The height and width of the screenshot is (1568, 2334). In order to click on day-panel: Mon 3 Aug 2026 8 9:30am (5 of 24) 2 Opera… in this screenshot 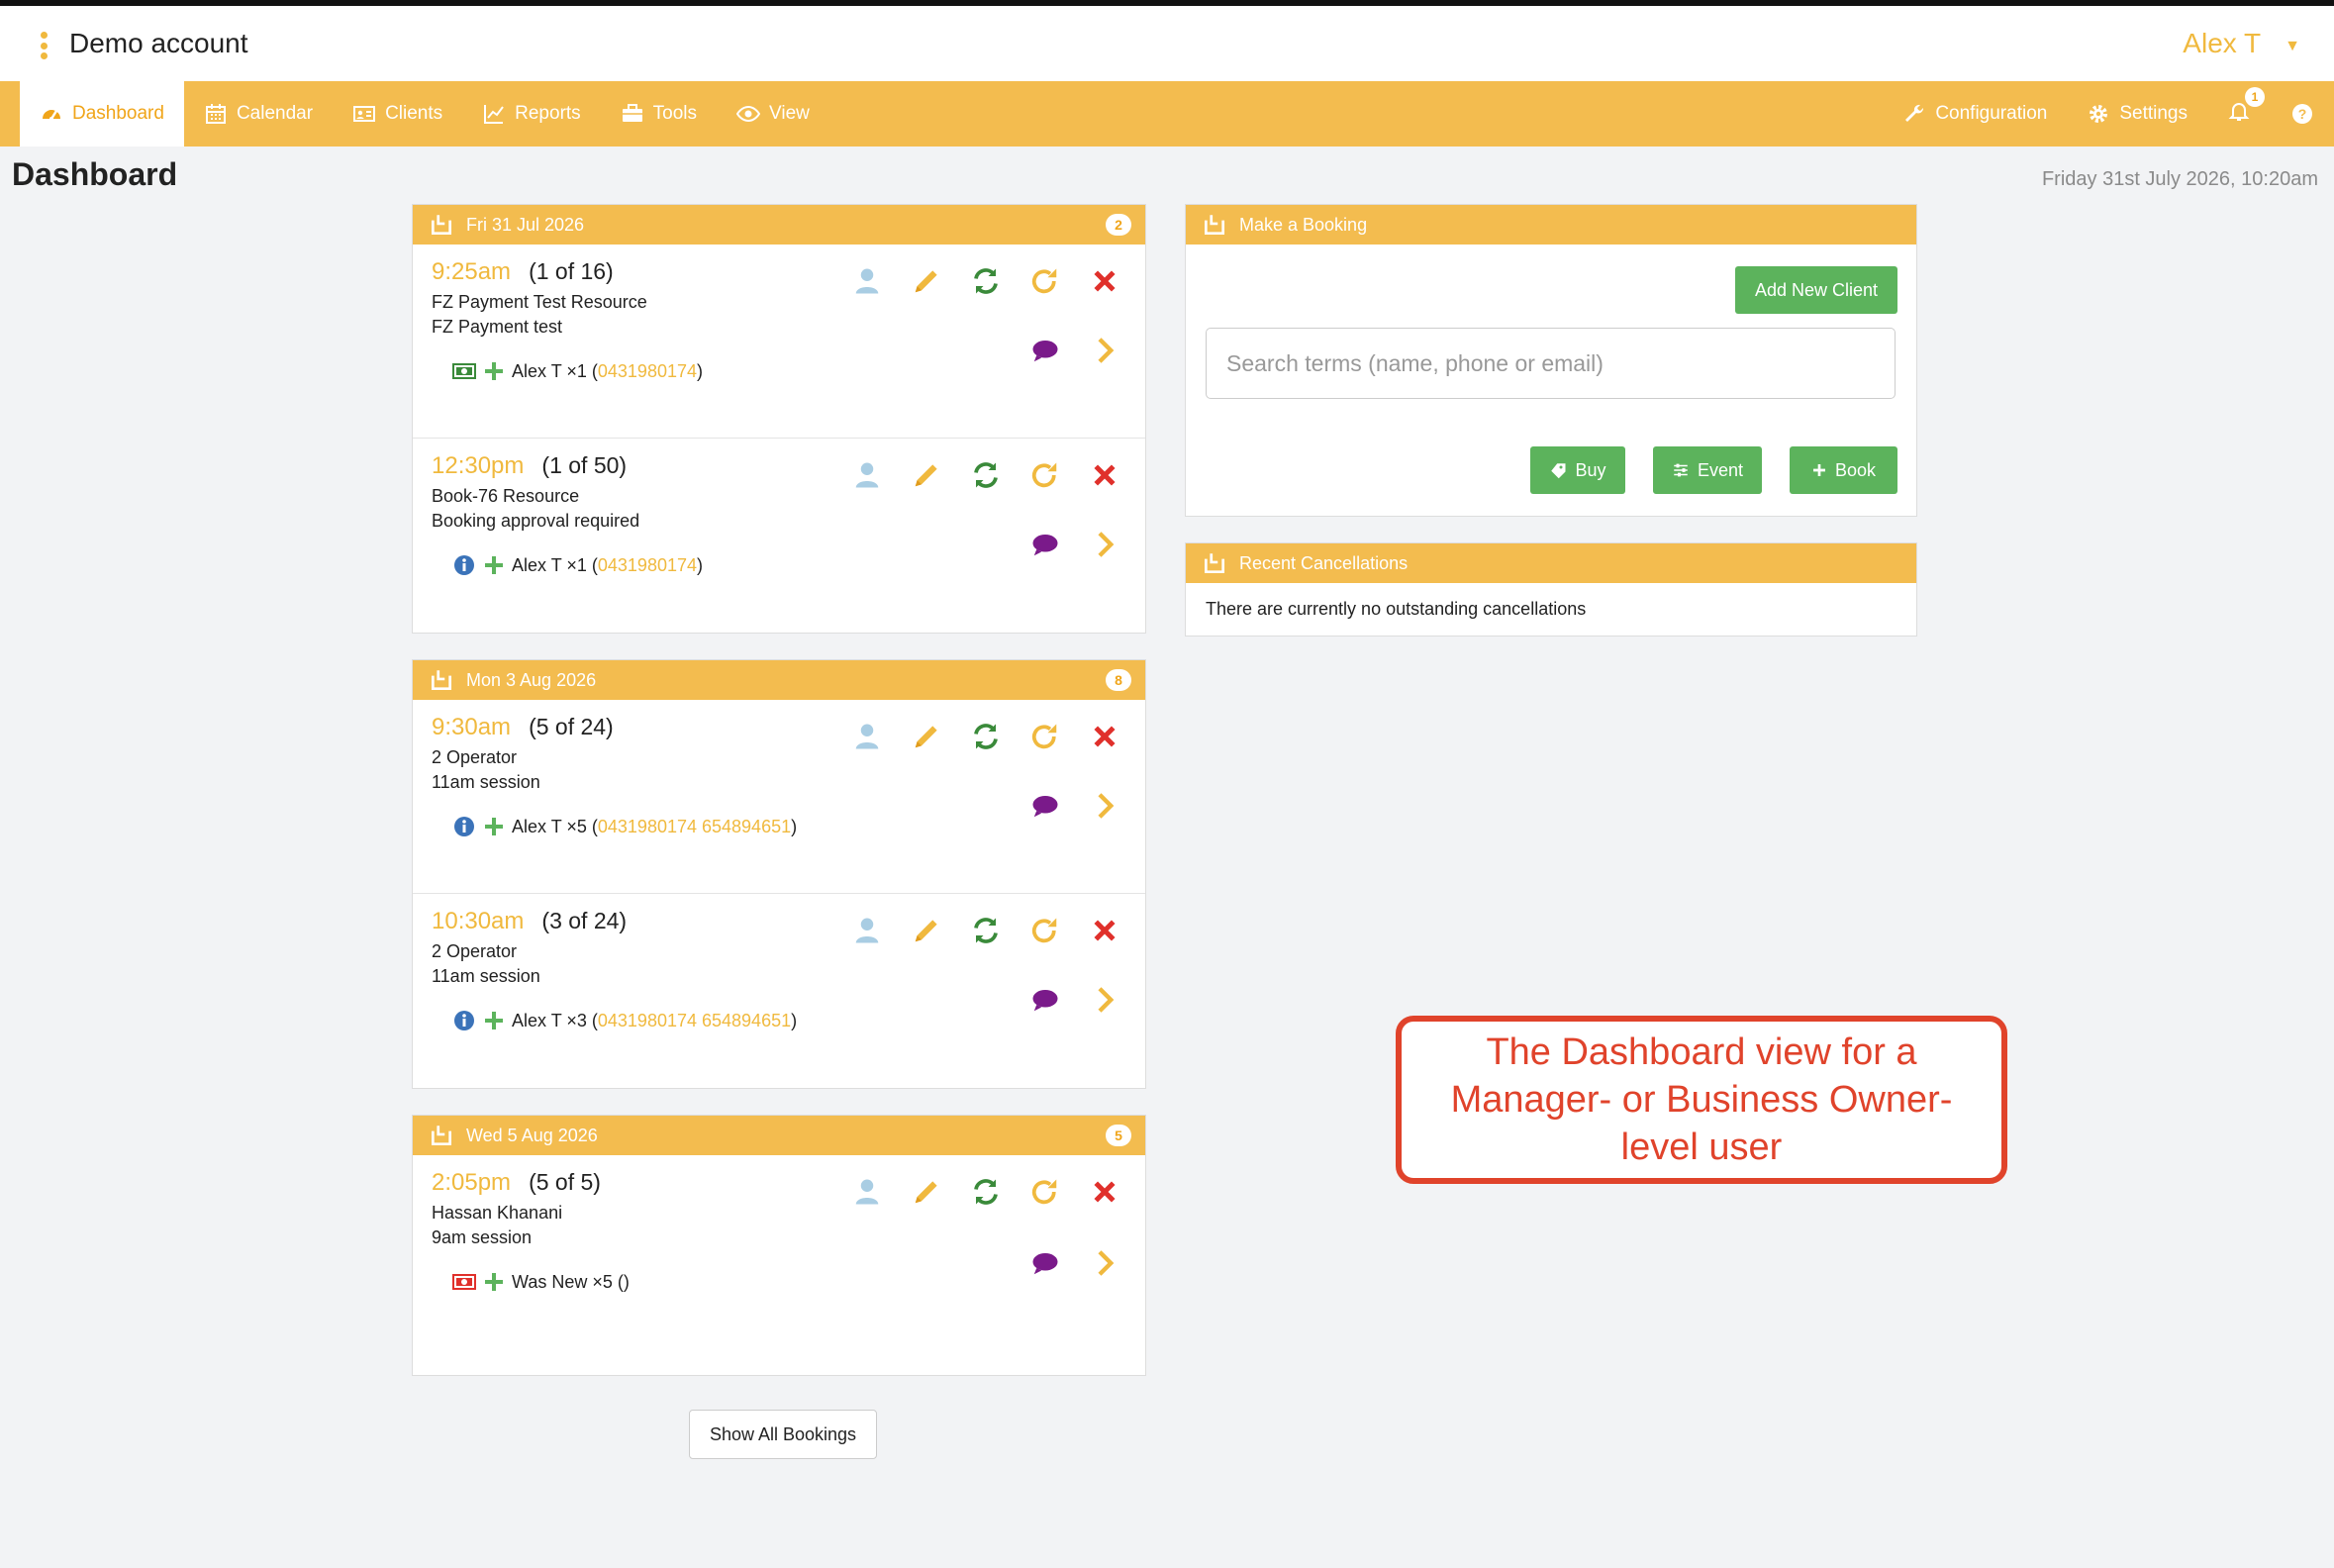, I will do `click(779, 874)`.